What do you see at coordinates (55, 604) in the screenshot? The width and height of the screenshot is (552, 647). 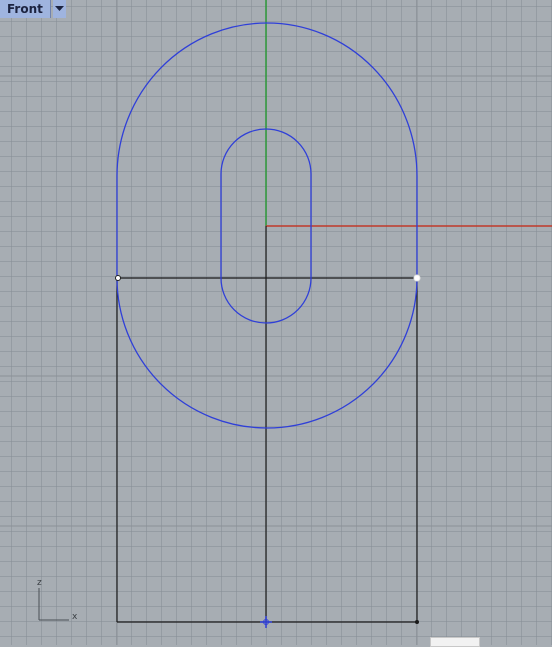 I see `axis-indicator: z x` at bounding box center [55, 604].